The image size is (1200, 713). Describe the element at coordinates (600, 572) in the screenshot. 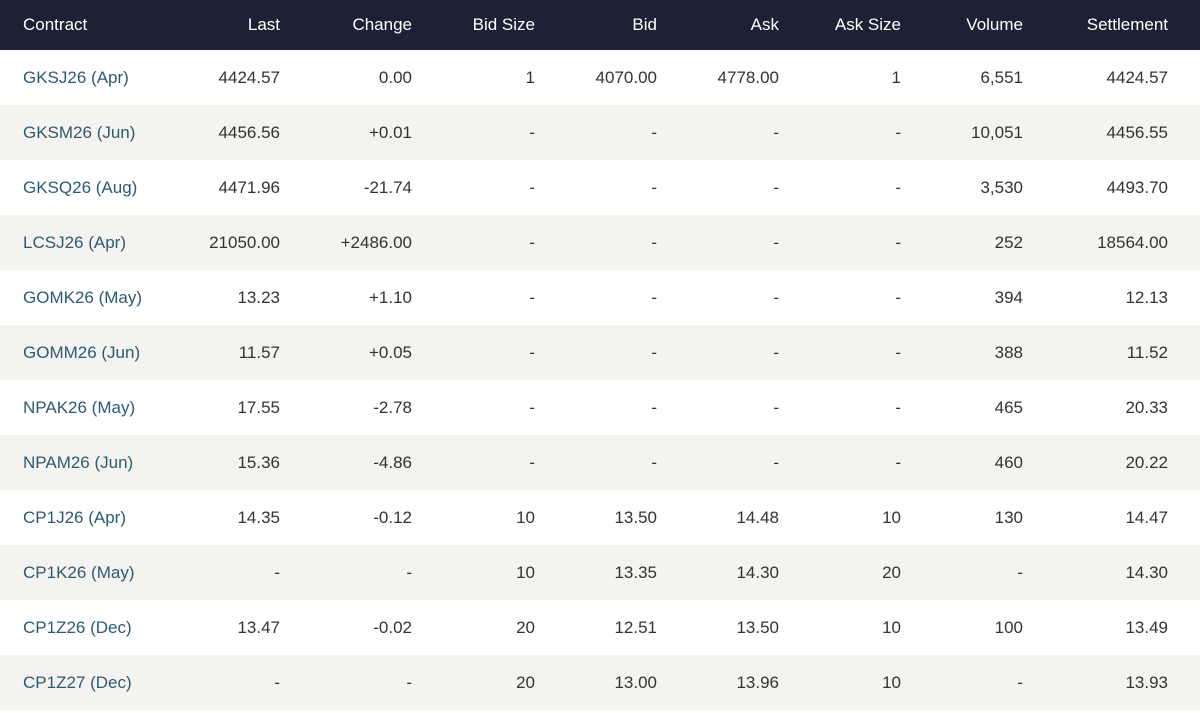

I see `table-row: CP1K26 (May) - - 10 13.35 14.30 20 - 14.30` at that location.